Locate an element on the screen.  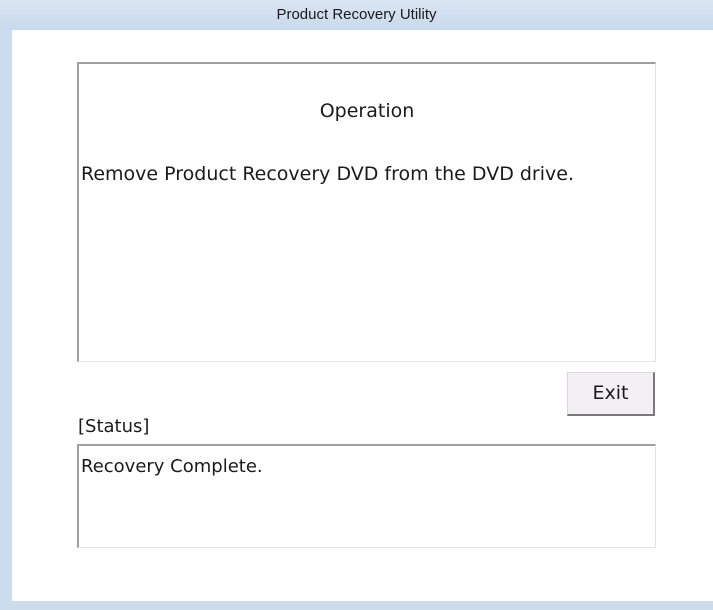
status-label: [Status] is located at coordinates (114, 426).